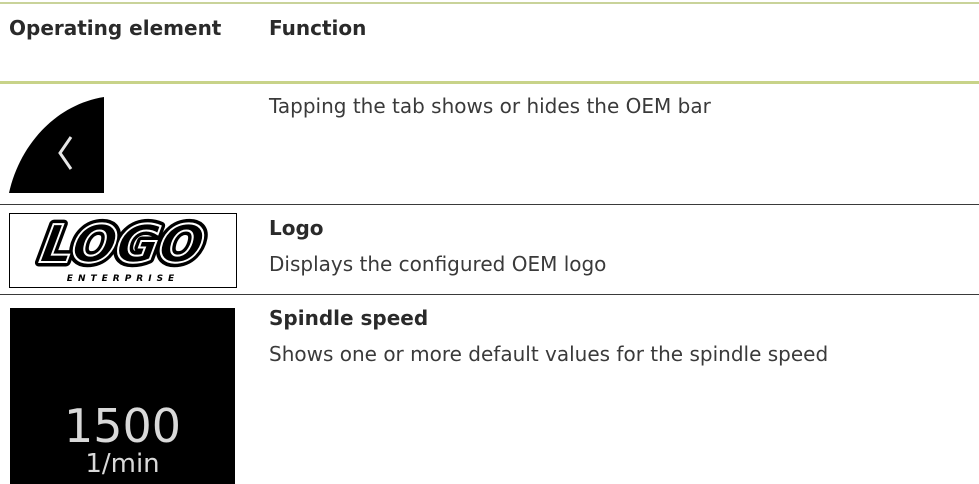 The height and width of the screenshot is (484, 979). Describe the element at coordinates (122, 464) in the screenshot. I see `spindle-speed-unit: 1/min` at that location.